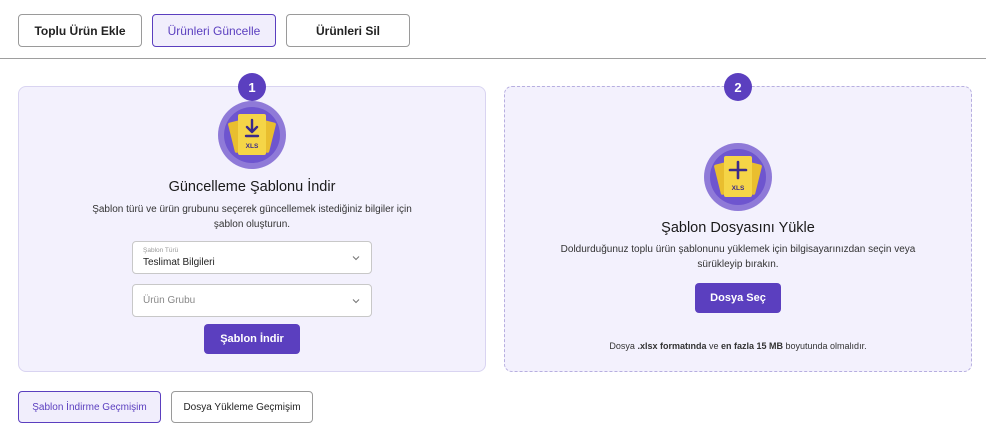  What do you see at coordinates (738, 228) in the screenshot?
I see `upload-card-title: Şablon Dosyasını Yükle` at bounding box center [738, 228].